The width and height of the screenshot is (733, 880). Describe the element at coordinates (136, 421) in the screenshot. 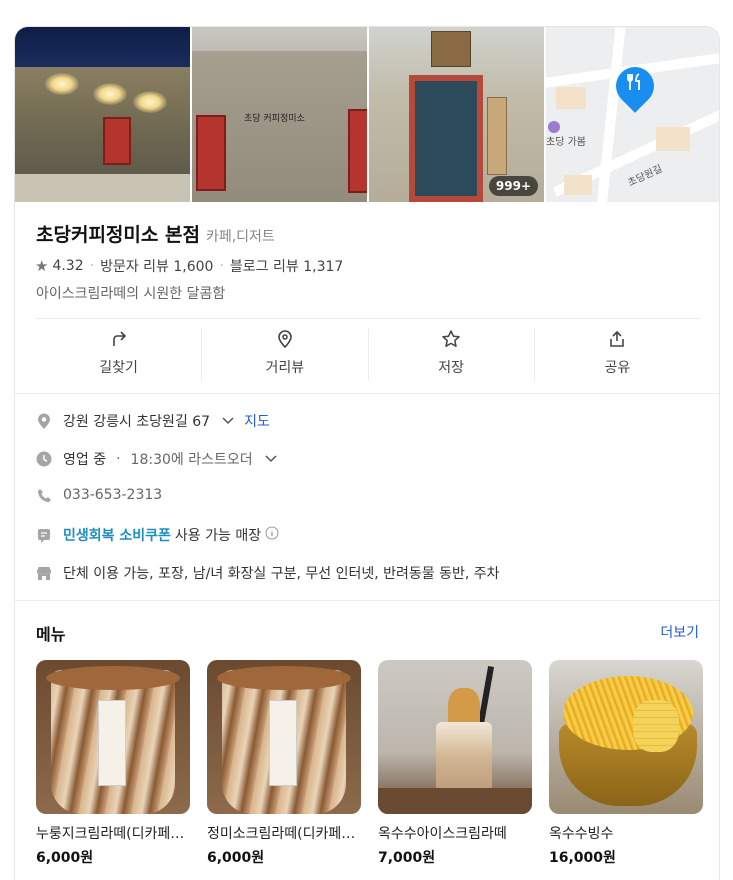

I see `address-text: 강원 강릉시 초당원길 67` at that location.